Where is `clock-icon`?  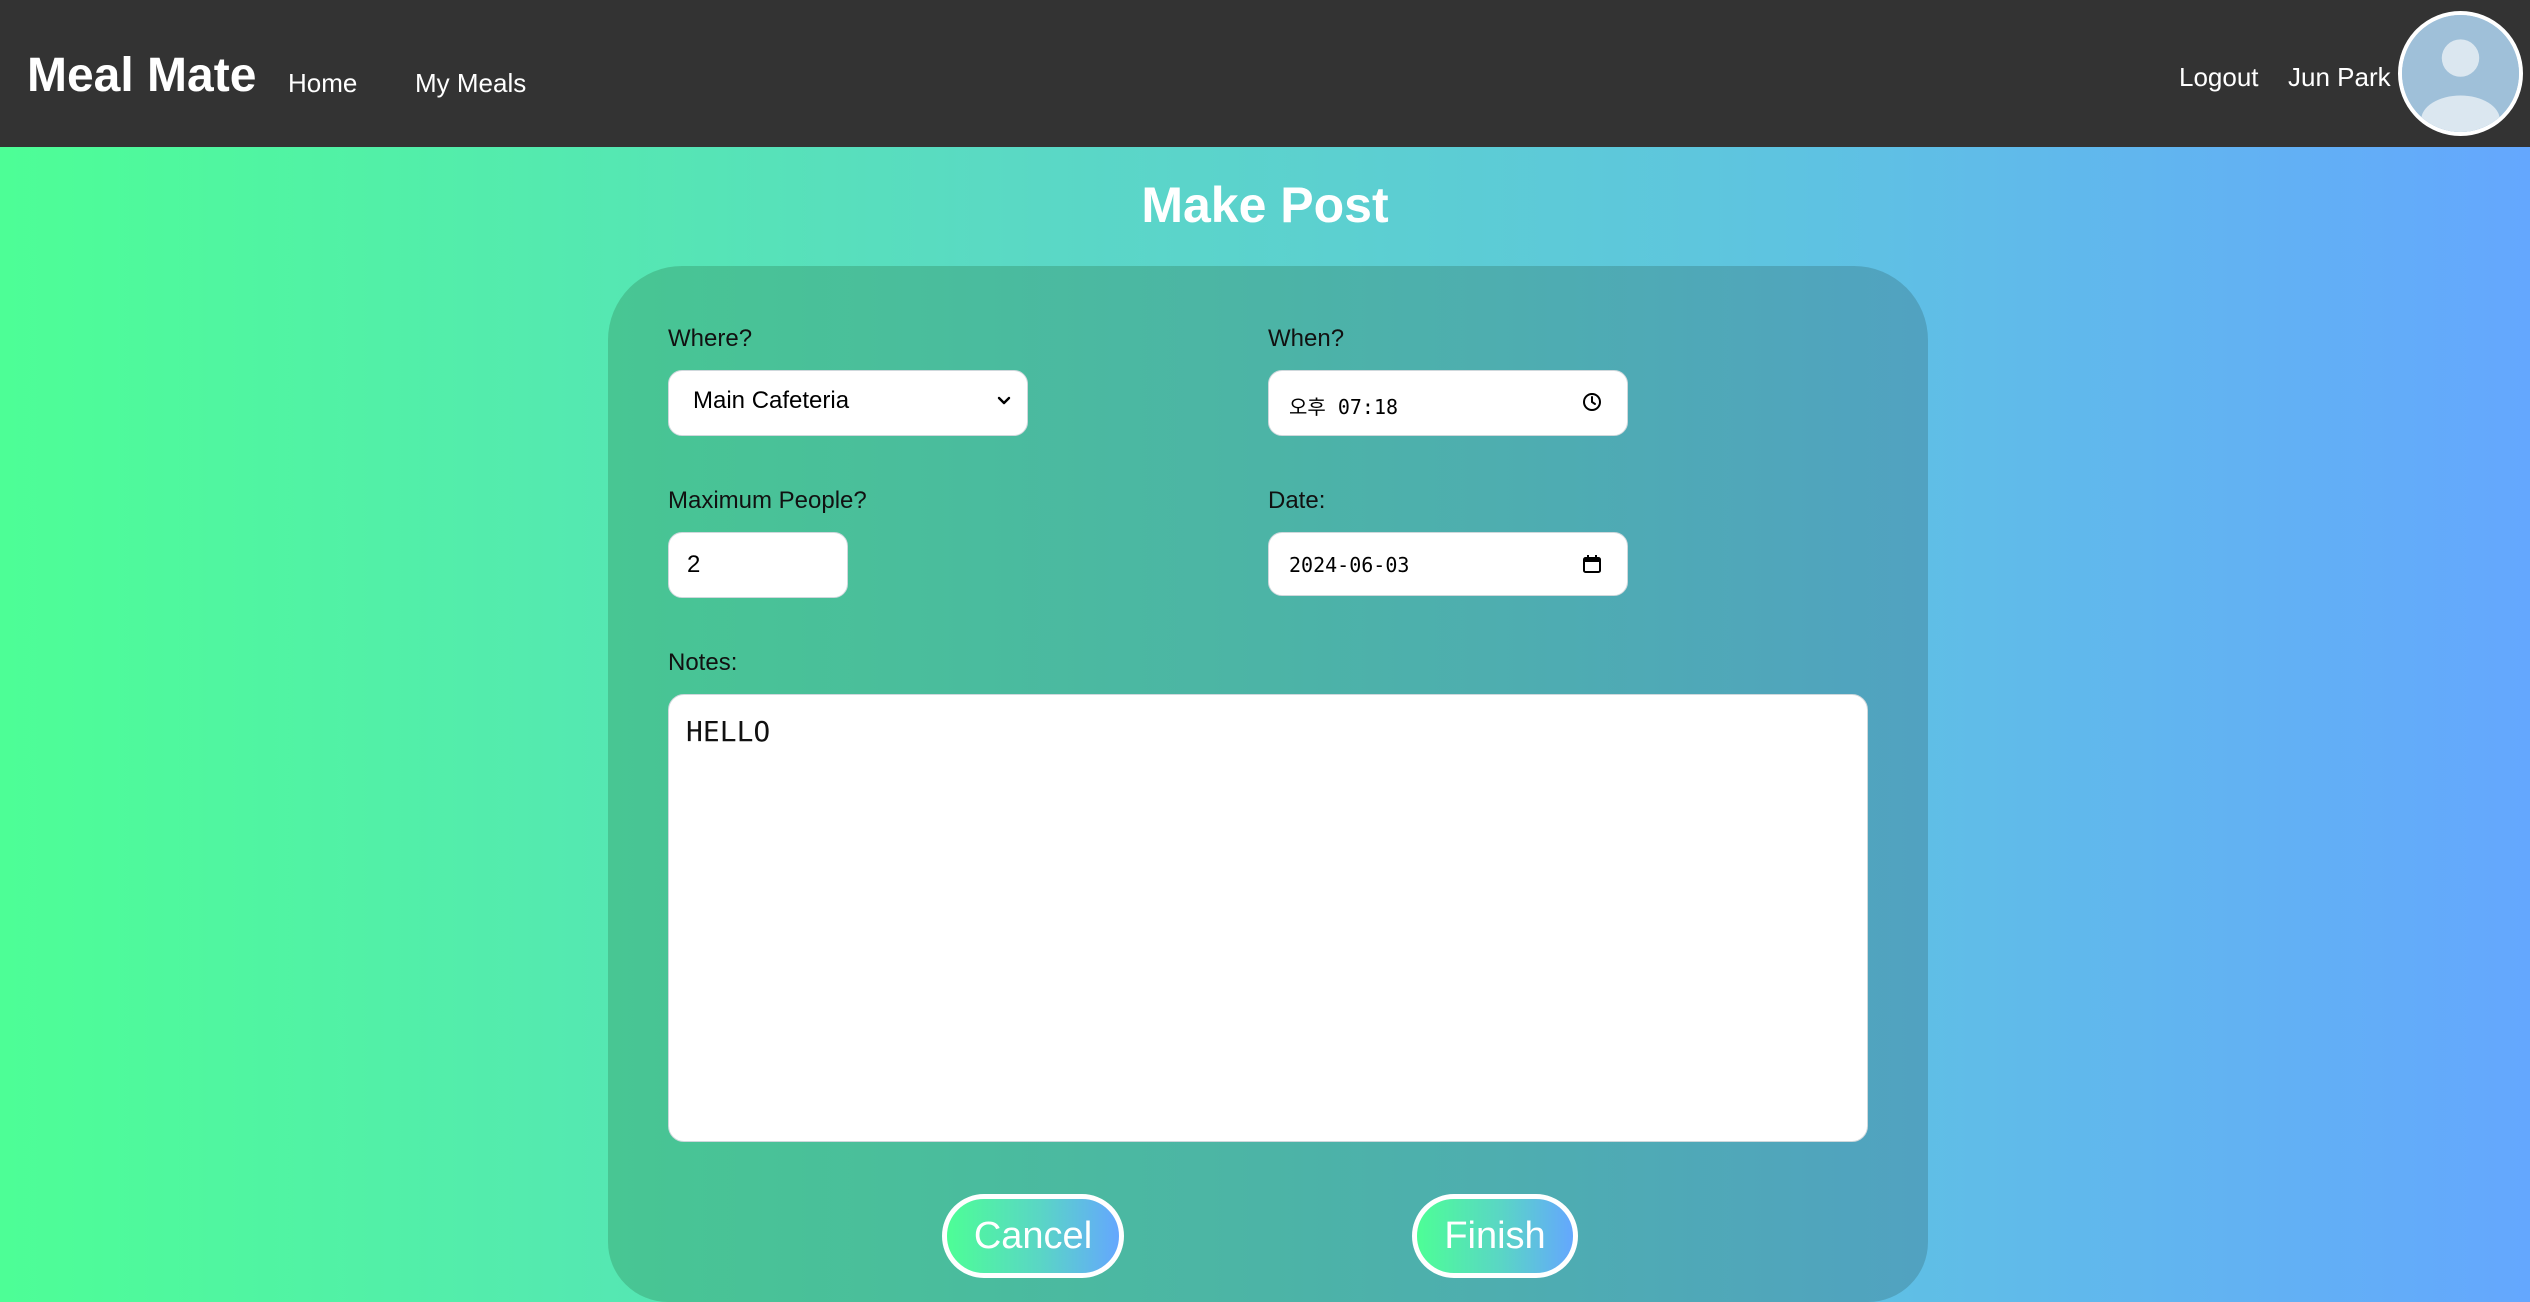
clock-icon is located at coordinates (1592, 402).